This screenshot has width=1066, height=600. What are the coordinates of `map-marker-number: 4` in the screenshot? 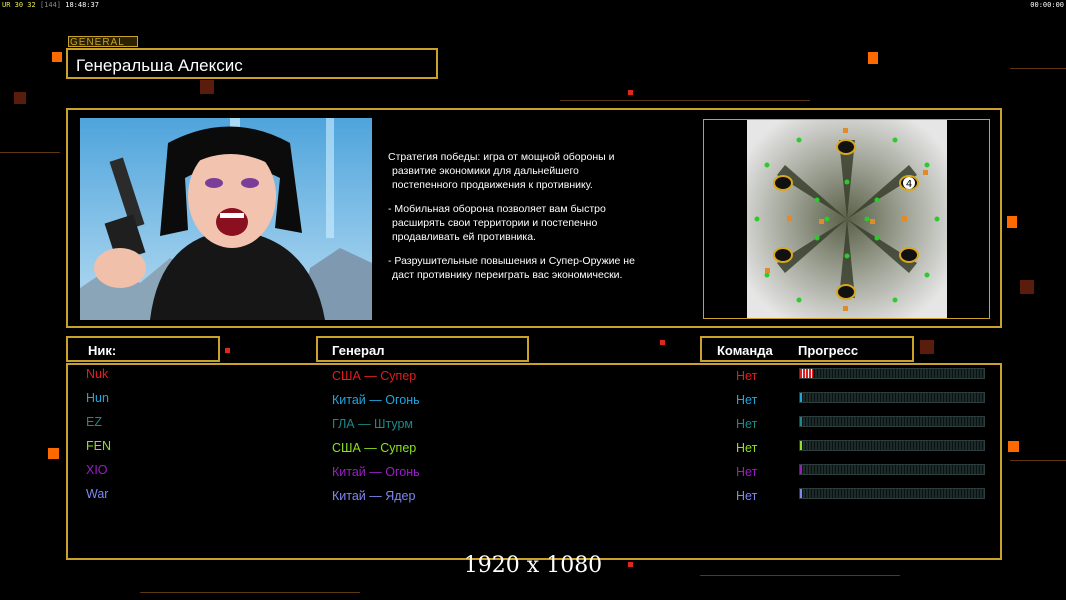 It's located at (909, 184).